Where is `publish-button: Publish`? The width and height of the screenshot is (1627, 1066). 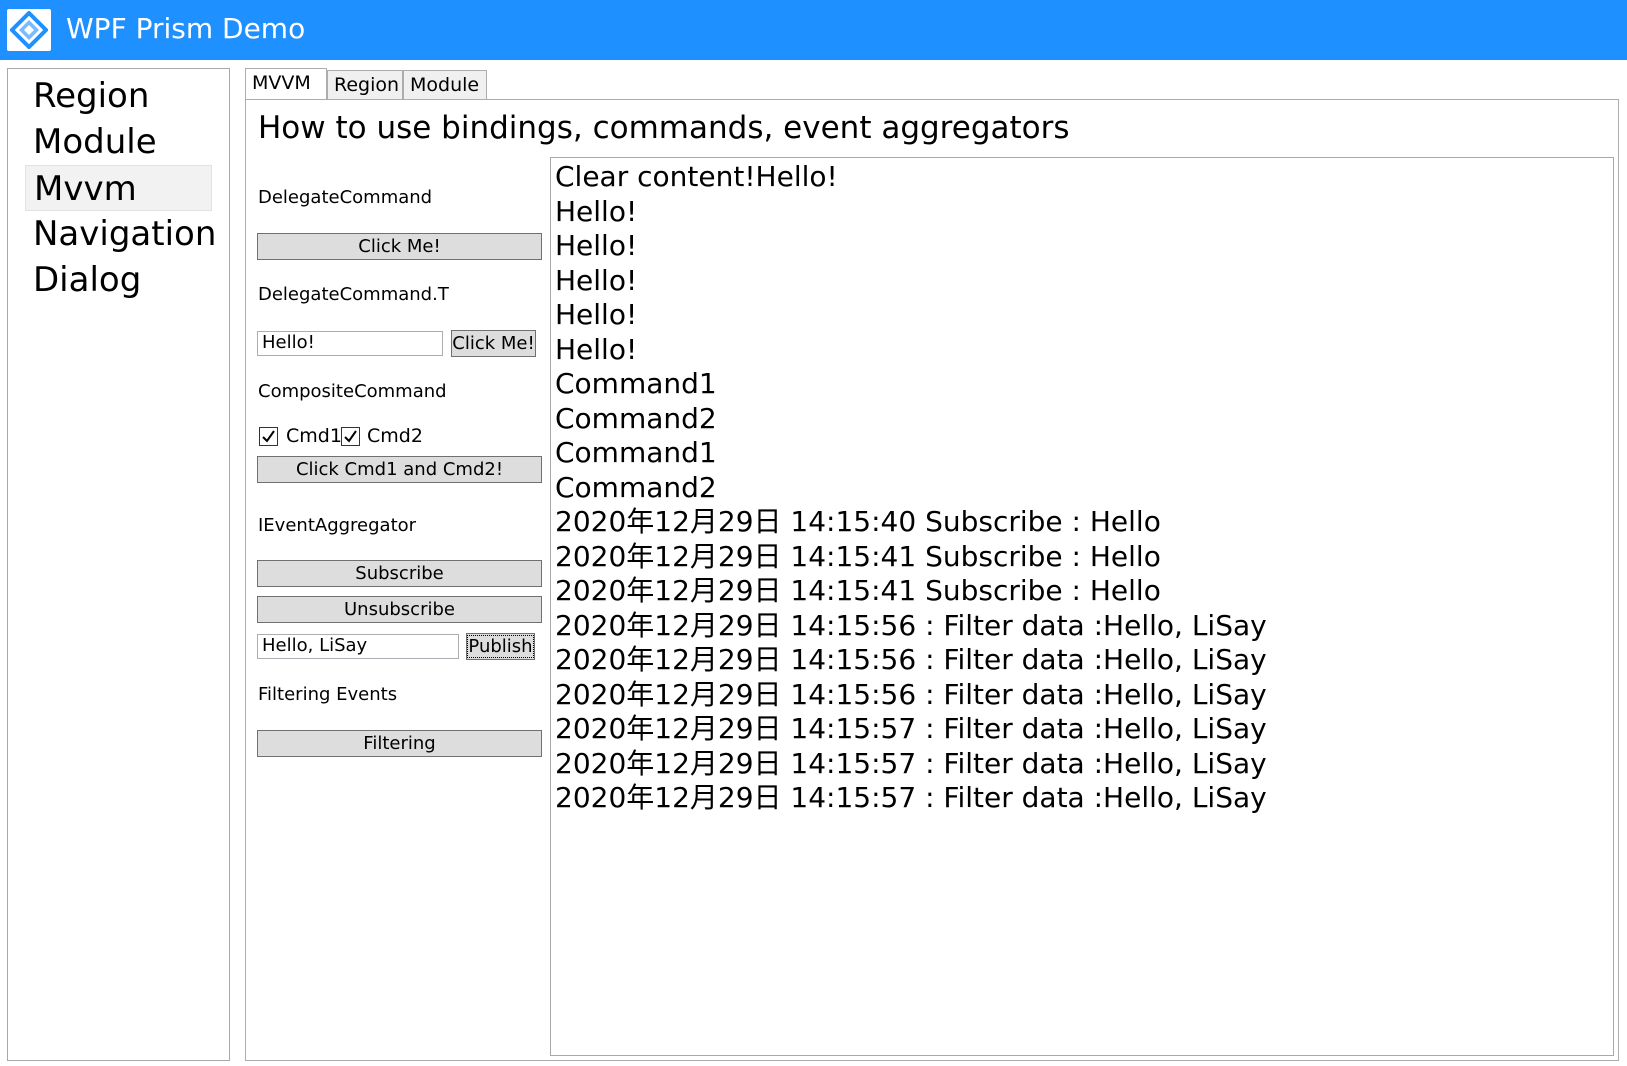
publish-button: Publish is located at coordinates (500, 646).